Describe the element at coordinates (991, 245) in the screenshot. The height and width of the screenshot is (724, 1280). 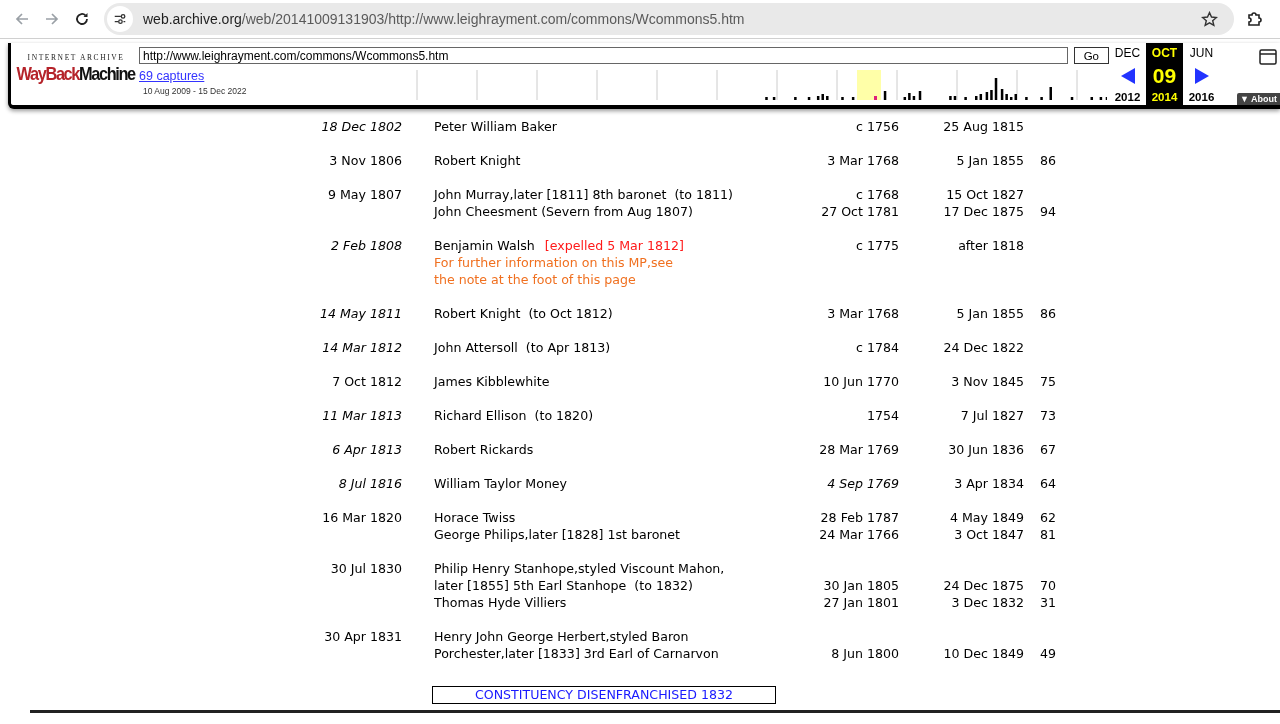
I see `death-date: after 1818` at that location.